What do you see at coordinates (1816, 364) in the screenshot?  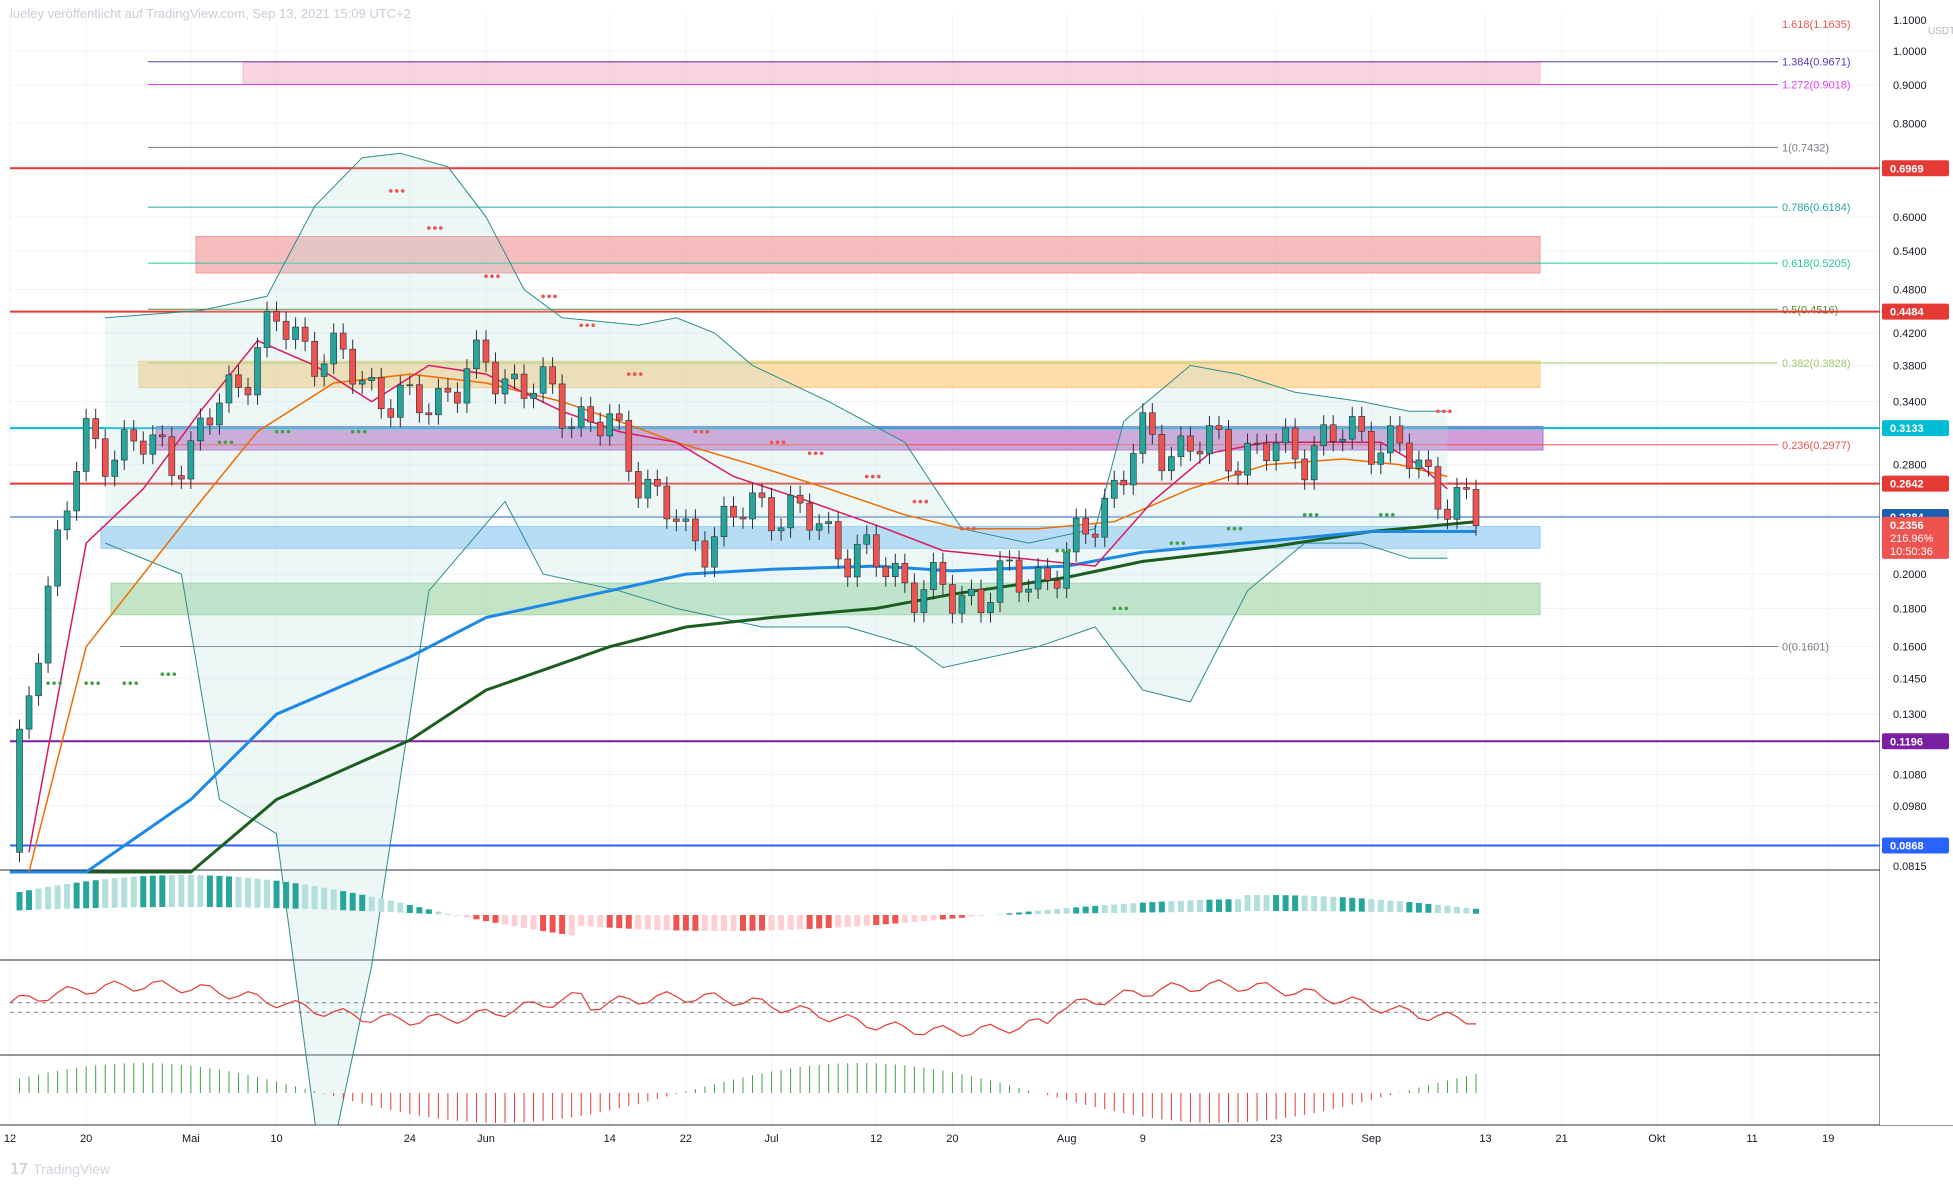 I see `fib-label: 0.382(0.3828)` at bounding box center [1816, 364].